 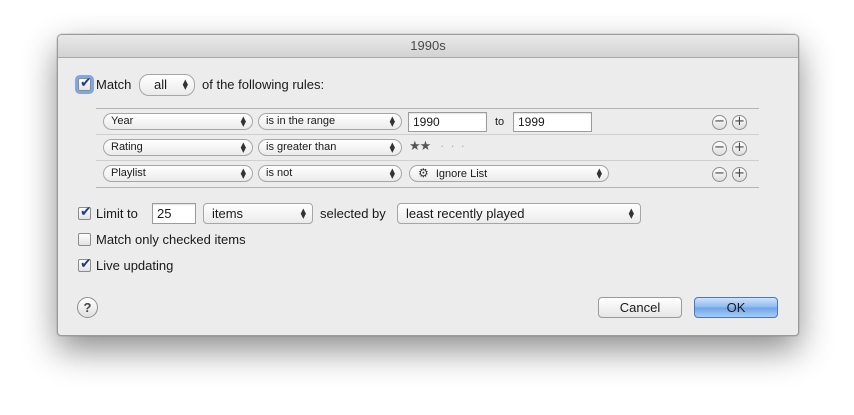 I want to click on match-checked-only-label: Match only checked items, so click(x=171, y=239).